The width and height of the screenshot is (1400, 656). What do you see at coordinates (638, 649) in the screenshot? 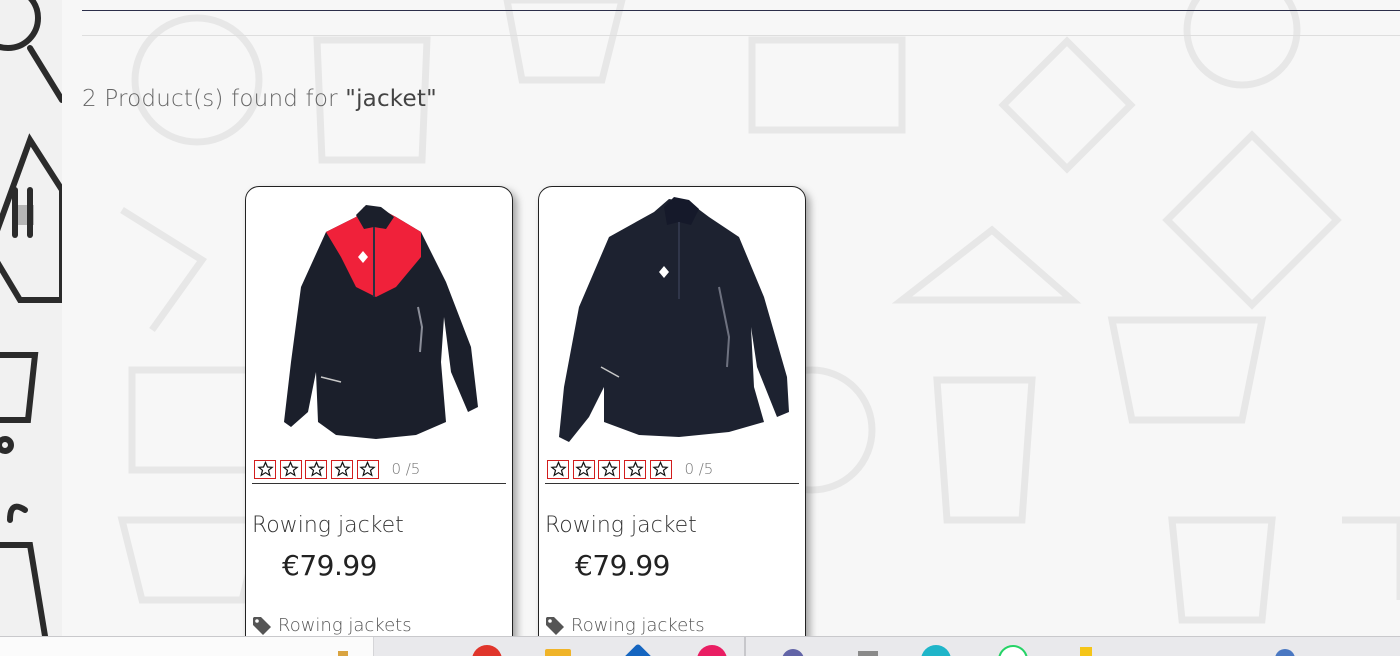
I see `store-icon` at bounding box center [638, 649].